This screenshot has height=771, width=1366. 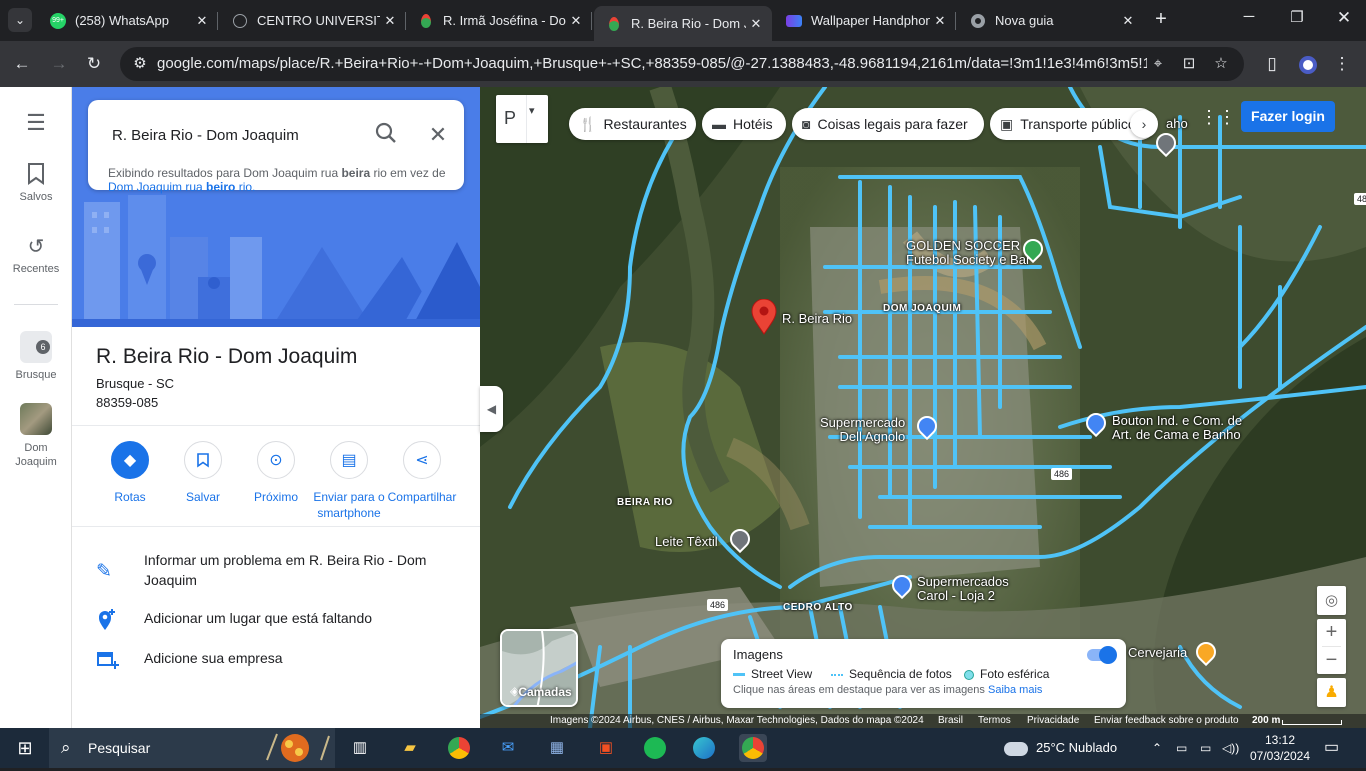 What do you see at coordinates (968, 253) in the screenshot?
I see `map-label-golden-soccer: GOLDEN SOCCER Futebol Society e Bar` at bounding box center [968, 253].